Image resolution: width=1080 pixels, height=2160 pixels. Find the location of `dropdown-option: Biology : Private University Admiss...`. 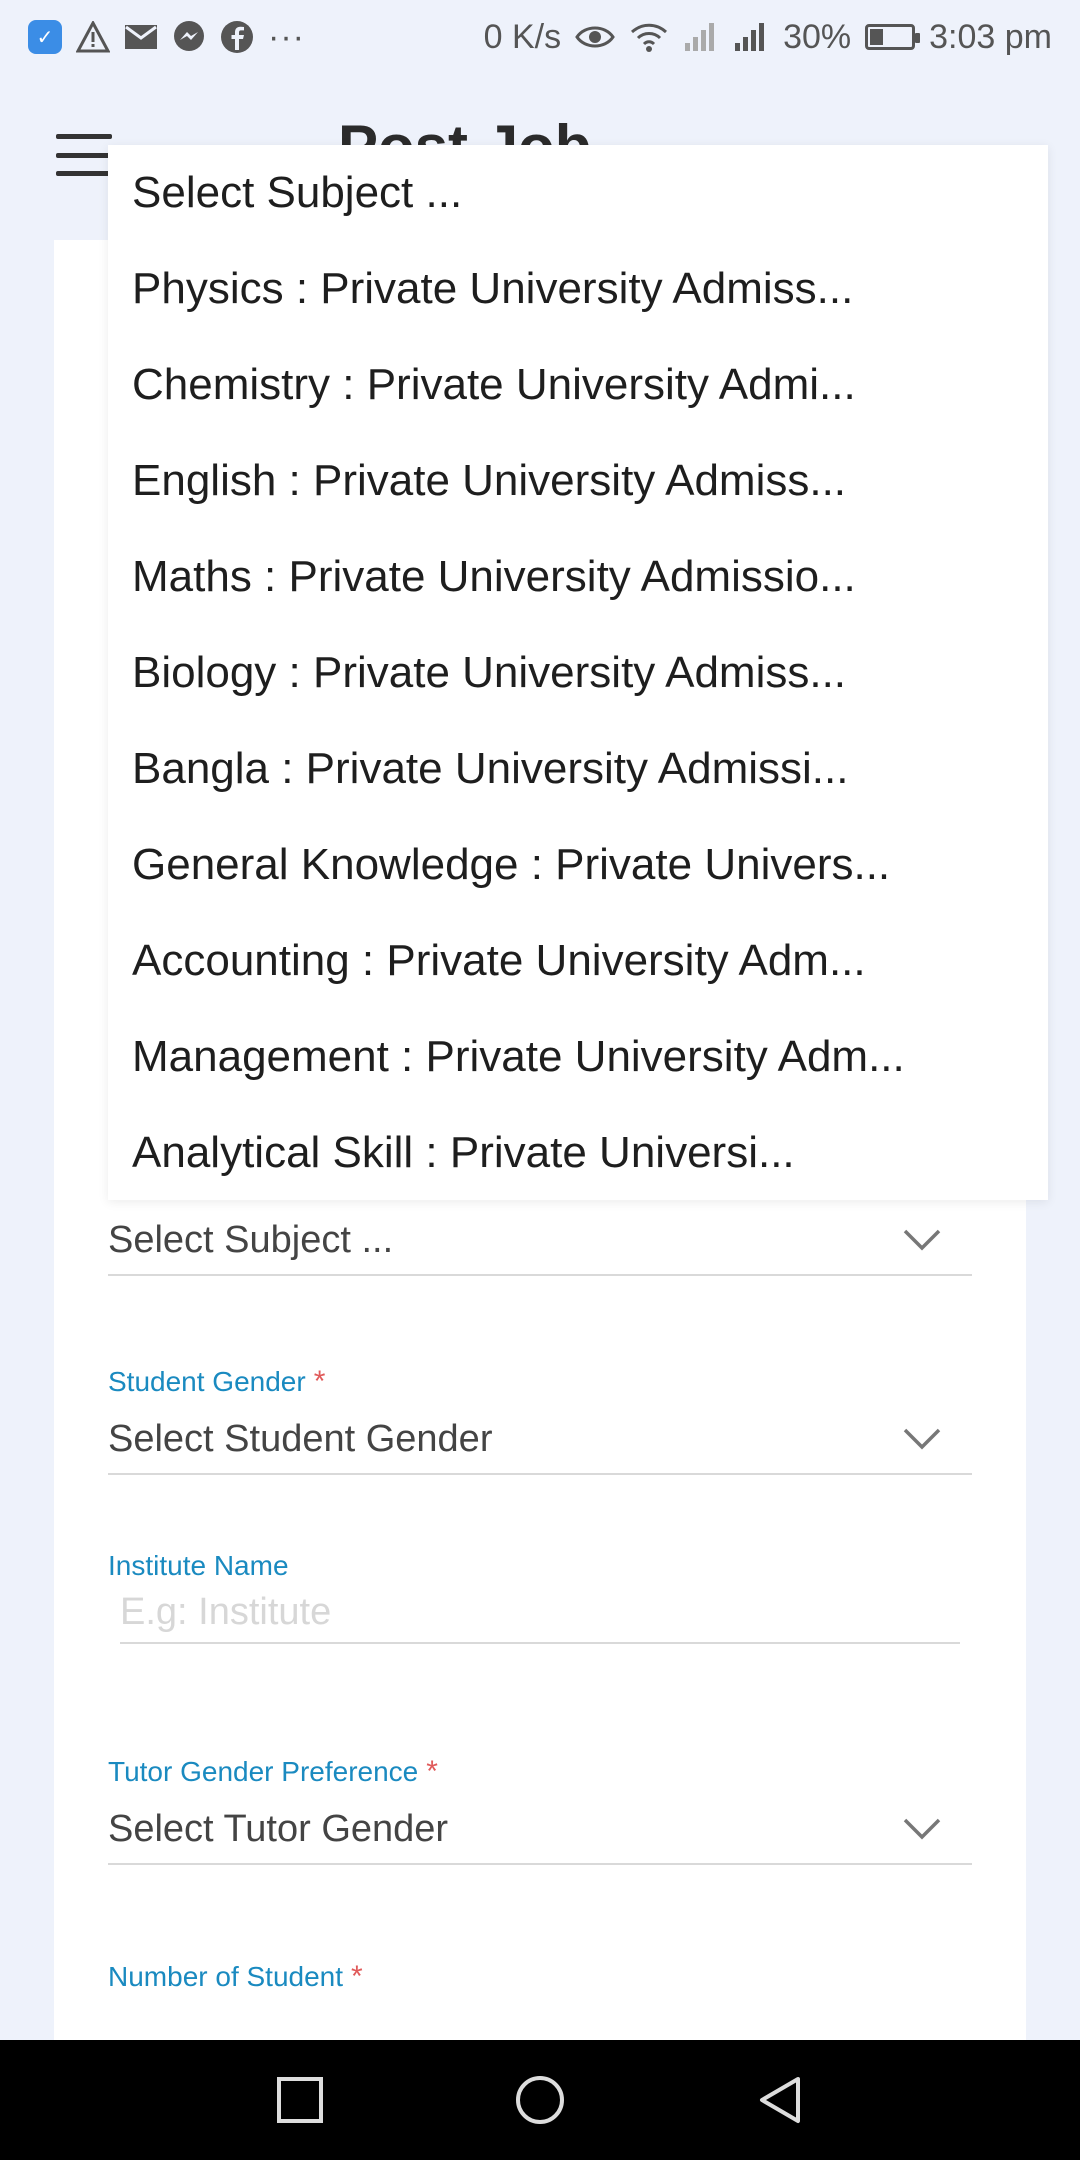

dropdown-option: Biology : Private University Admiss... is located at coordinates (578, 673).